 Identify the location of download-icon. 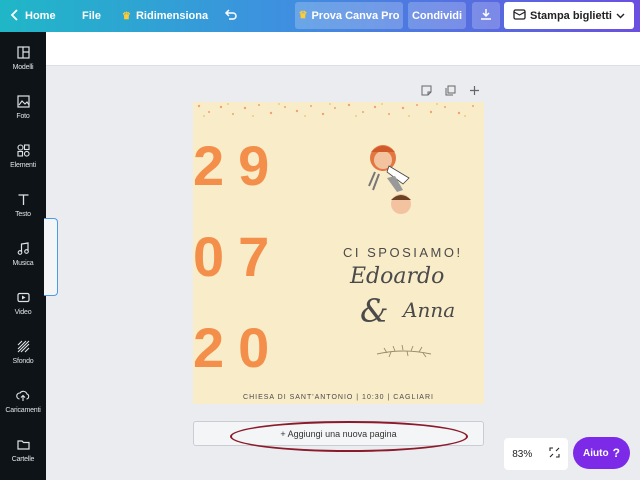
(486, 15).